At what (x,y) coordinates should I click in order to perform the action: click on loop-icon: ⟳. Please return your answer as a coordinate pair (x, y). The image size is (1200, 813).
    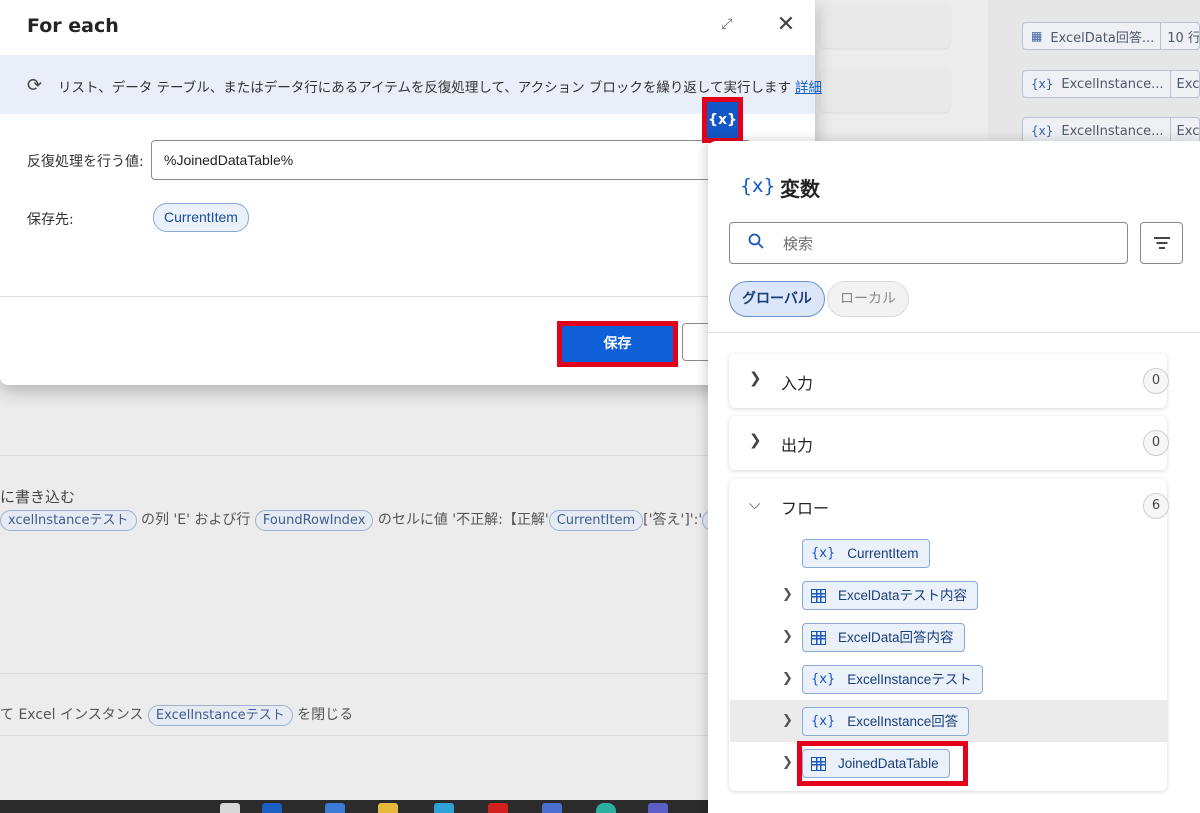
    Looking at the image, I should click on (35, 85).